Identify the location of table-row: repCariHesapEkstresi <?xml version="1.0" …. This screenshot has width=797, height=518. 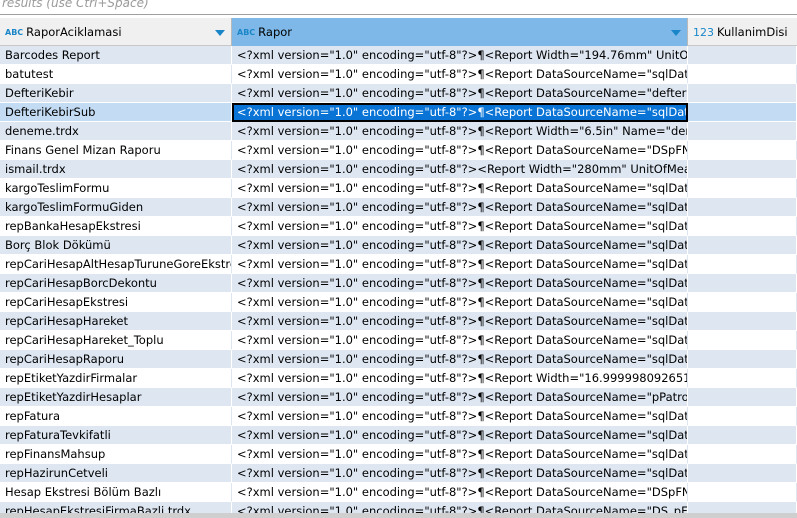
(398, 302).